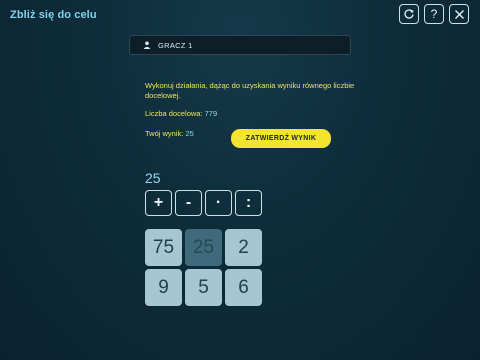 Image resolution: width=480 pixels, height=360 pixels. What do you see at coordinates (153, 178) in the screenshot?
I see `current-value: 25` at bounding box center [153, 178].